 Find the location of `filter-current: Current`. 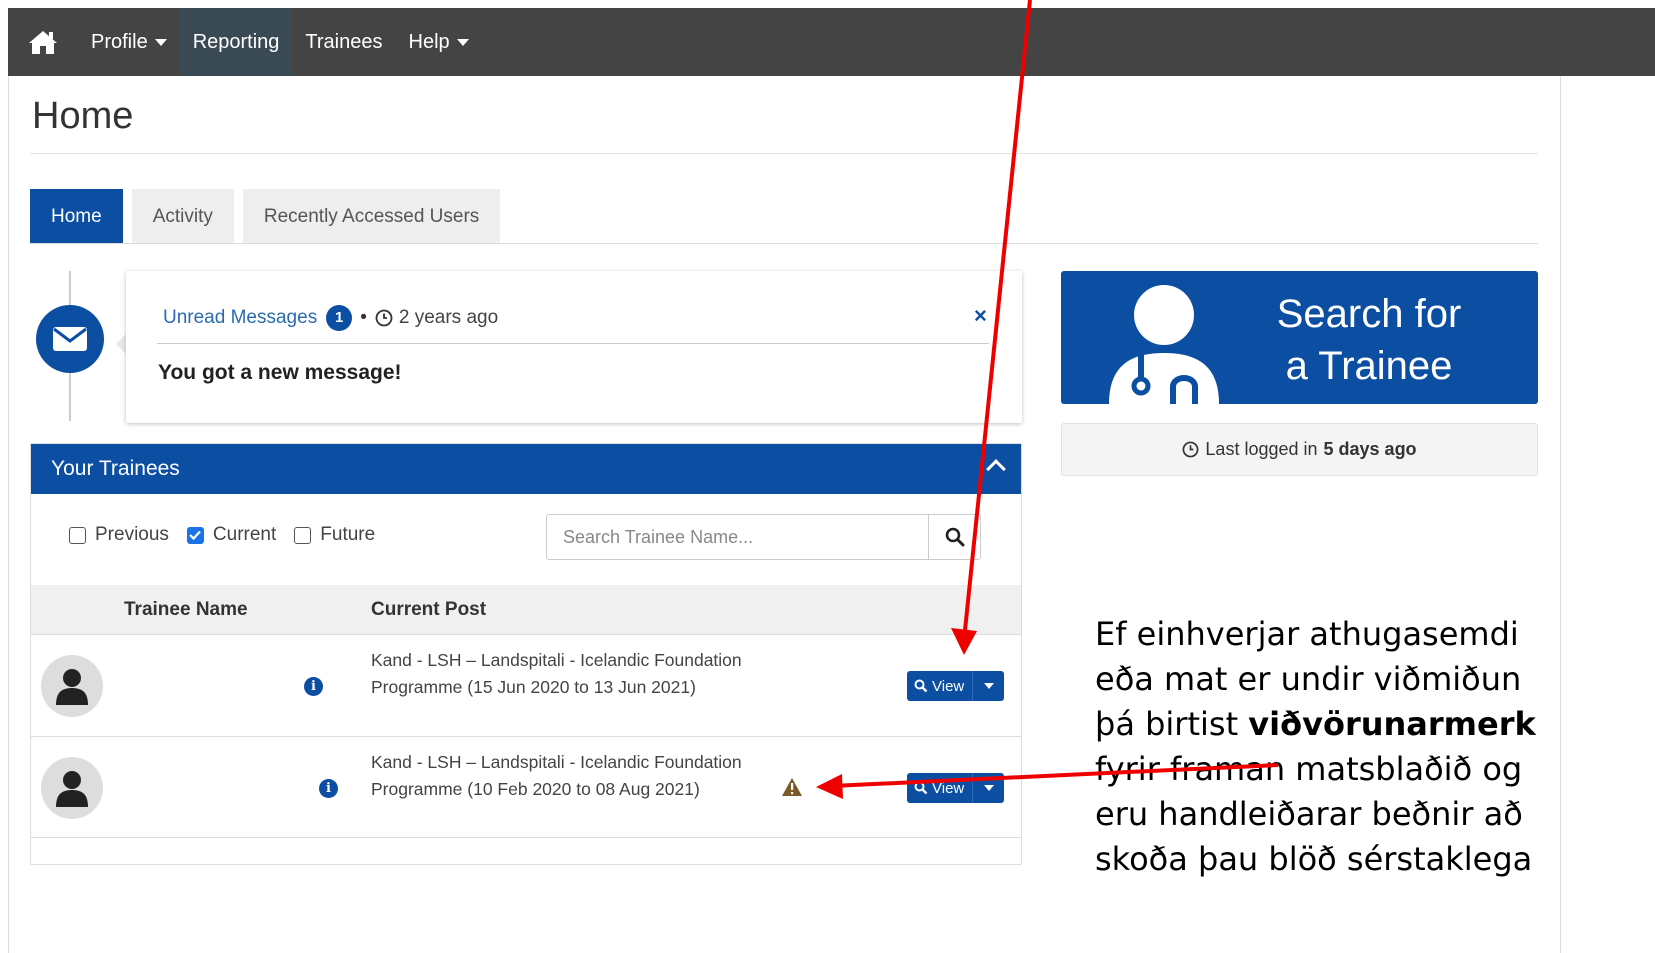

filter-current: Current is located at coordinates (231, 535).